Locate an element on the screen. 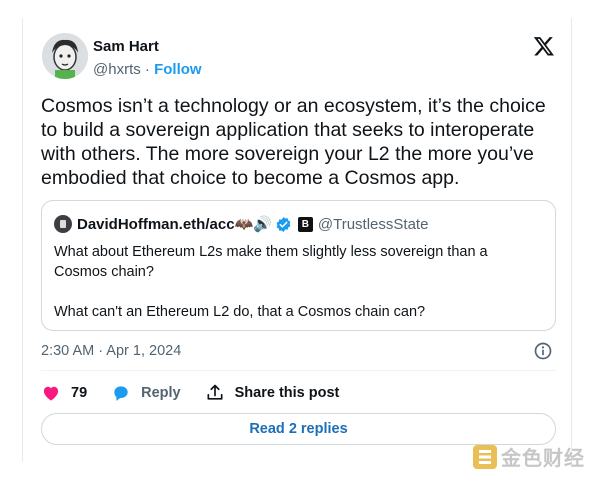  timestamp: 2:30 AM · Apr 1, 2024 is located at coordinates (111, 351).